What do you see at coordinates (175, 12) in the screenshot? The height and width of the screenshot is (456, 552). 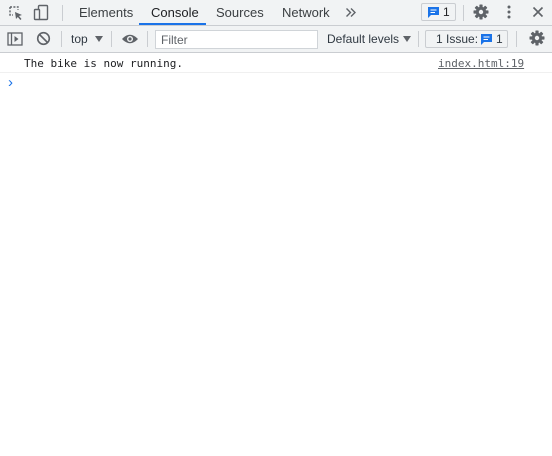 I see `tab-console: Console` at bounding box center [175, 12].